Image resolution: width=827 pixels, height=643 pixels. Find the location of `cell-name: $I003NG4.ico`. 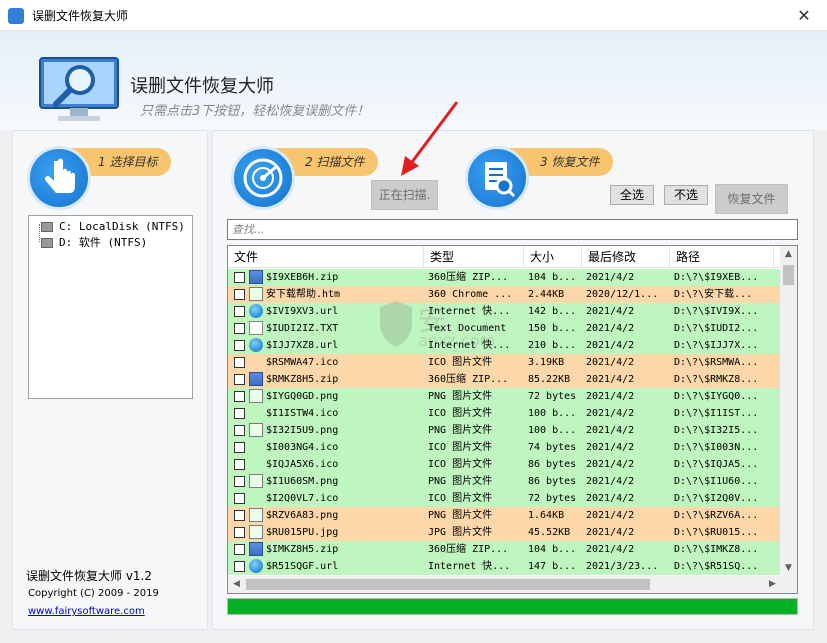

cell-name: $I003NG4.ico is located at coordinates (302, 447).